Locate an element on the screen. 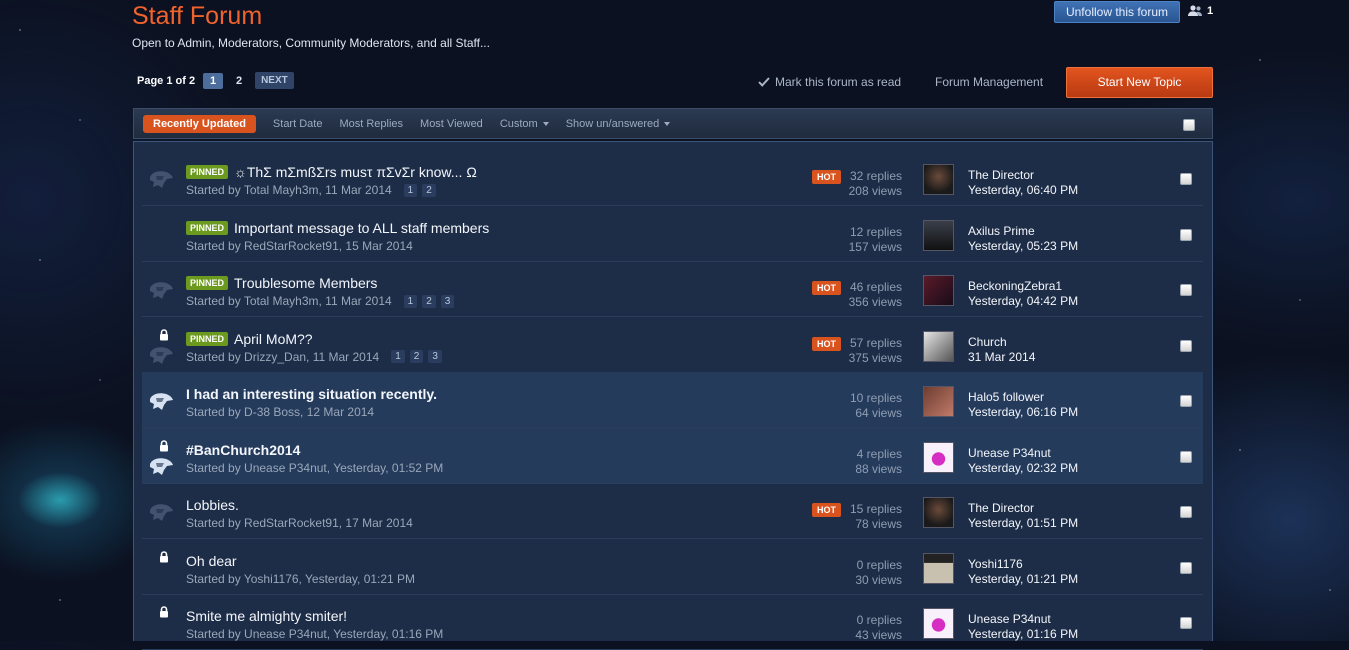 This screenshot has height=650, width=1349. filter-most-viewed: Most Viewed is located at coordinates (451, 124).